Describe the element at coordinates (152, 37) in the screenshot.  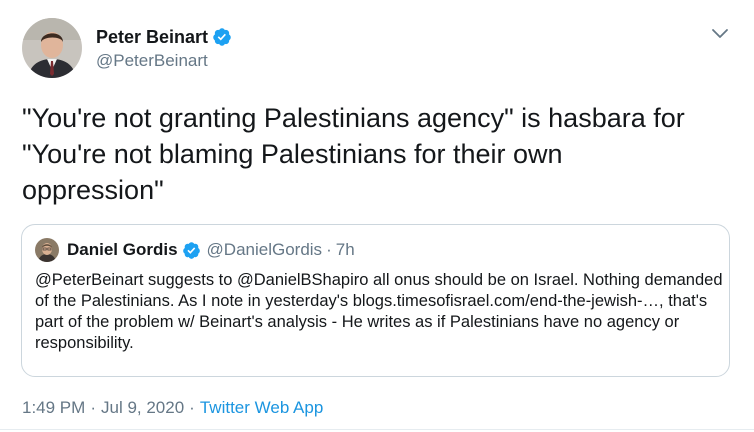
I see `author-name: Peter Beinart` at that location.